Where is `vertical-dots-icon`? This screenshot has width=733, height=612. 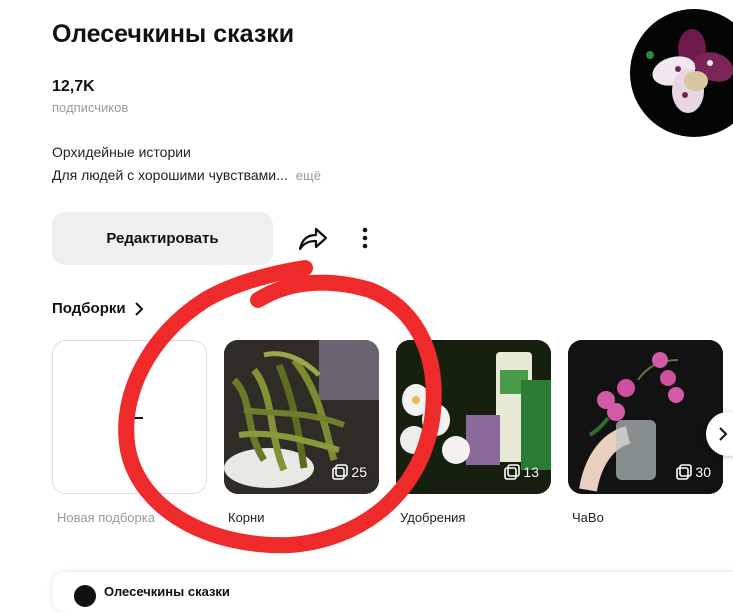 vertical-dots-icon is located at coordinates (365, 238).